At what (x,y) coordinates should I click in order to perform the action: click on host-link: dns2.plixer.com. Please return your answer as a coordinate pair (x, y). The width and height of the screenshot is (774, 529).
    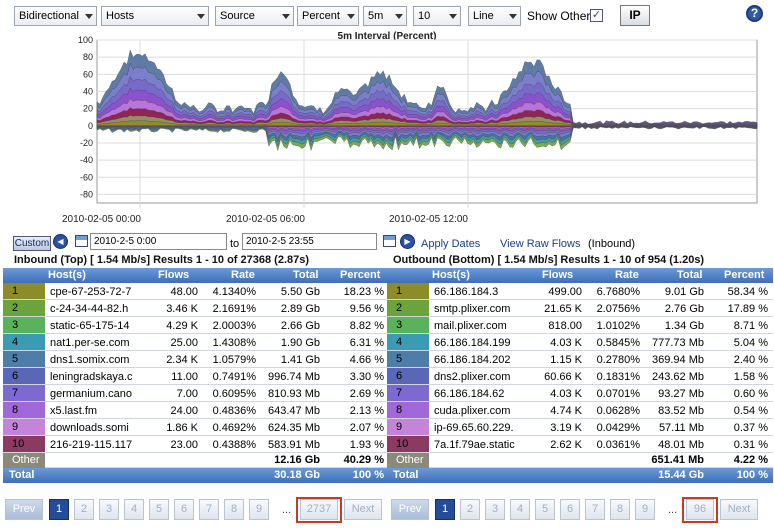
    Looking at the image, I should click on (475, 377).